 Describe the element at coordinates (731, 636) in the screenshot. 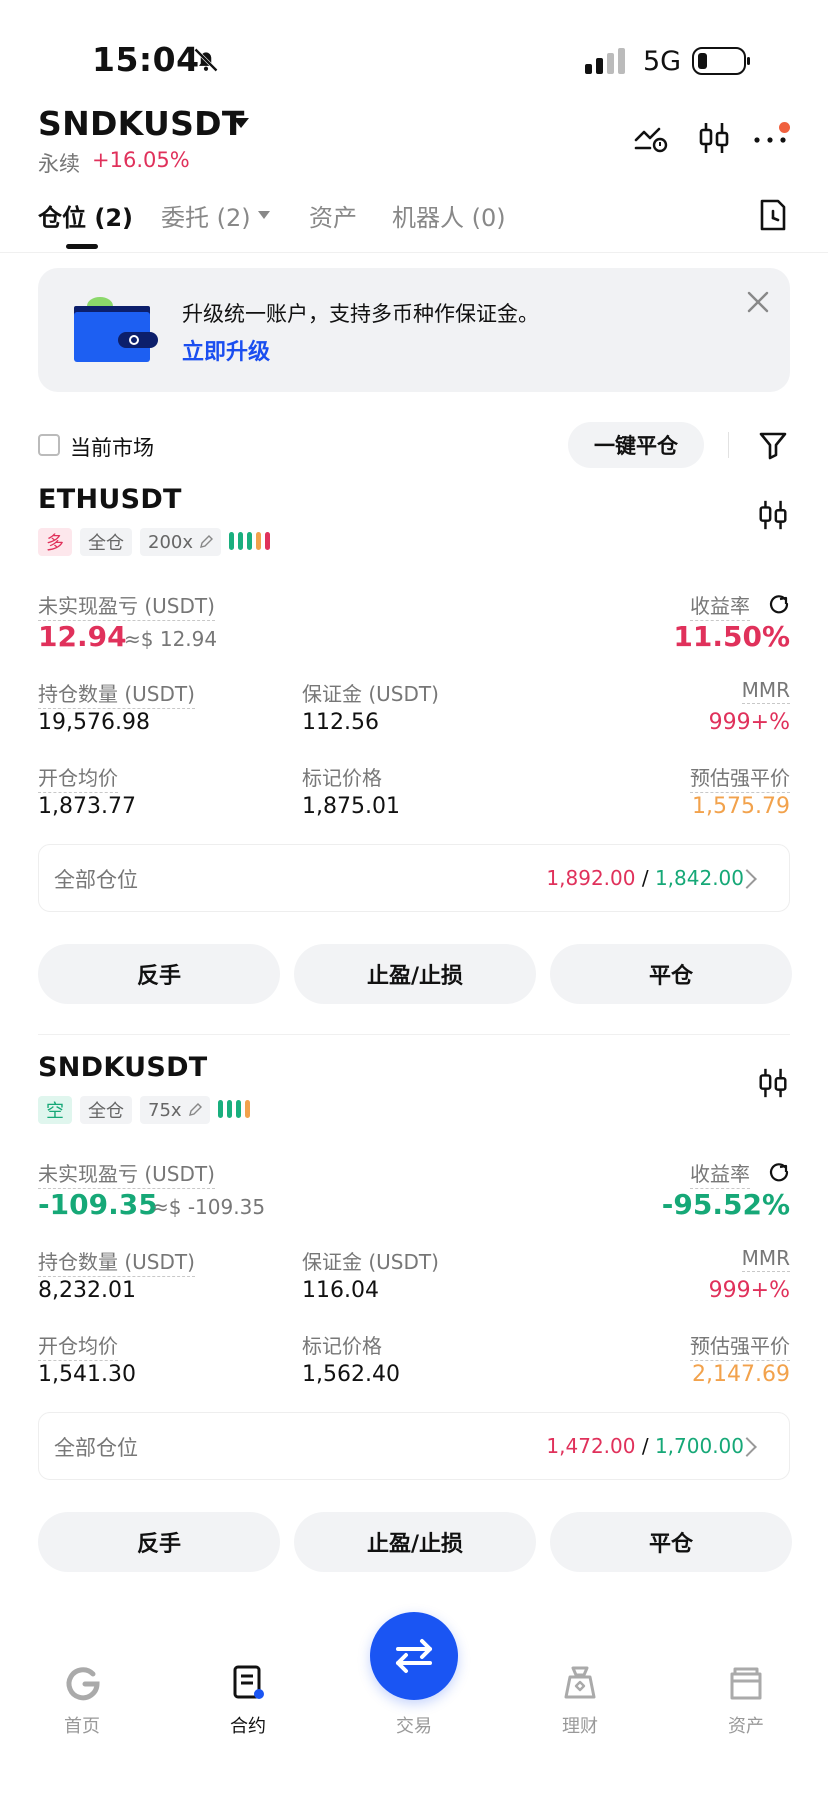

I see `roe-value: 11.50%` at that location.